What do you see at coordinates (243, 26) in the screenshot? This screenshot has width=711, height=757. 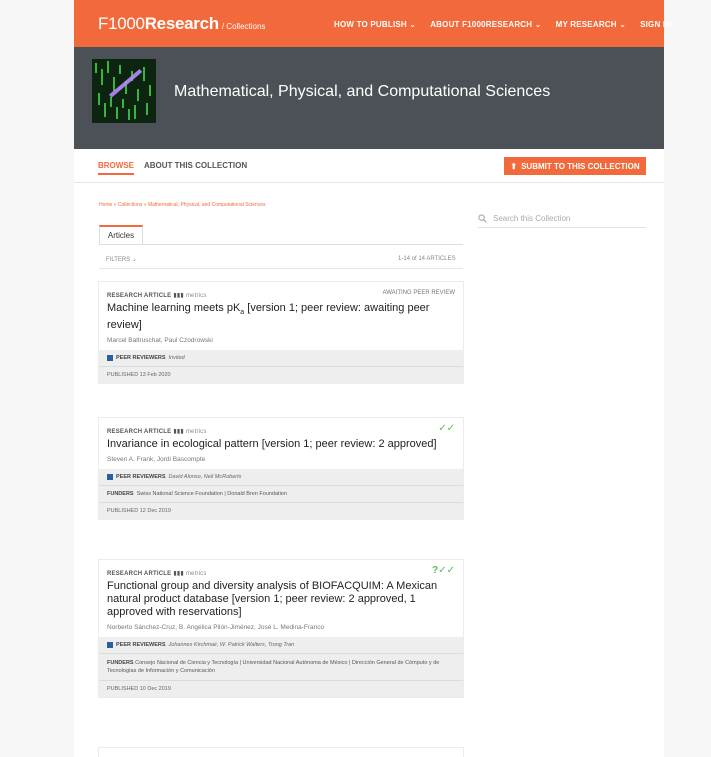 I see `logo-collections-label: / Collections` at bounding box center [243, 26].